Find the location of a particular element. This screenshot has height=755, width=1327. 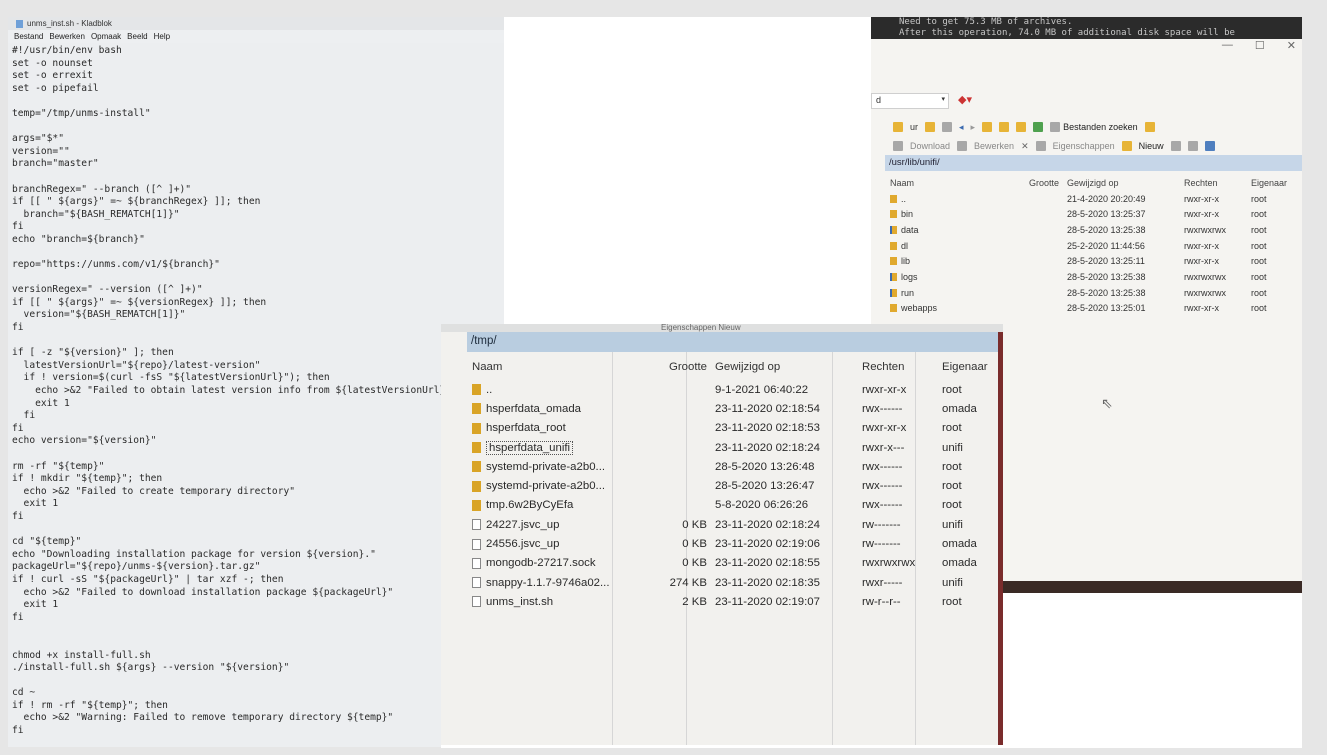

file-row: .. 21-4-2020 20:20:49 rwxr-xr-x root is located at coordinates (1094, 199).